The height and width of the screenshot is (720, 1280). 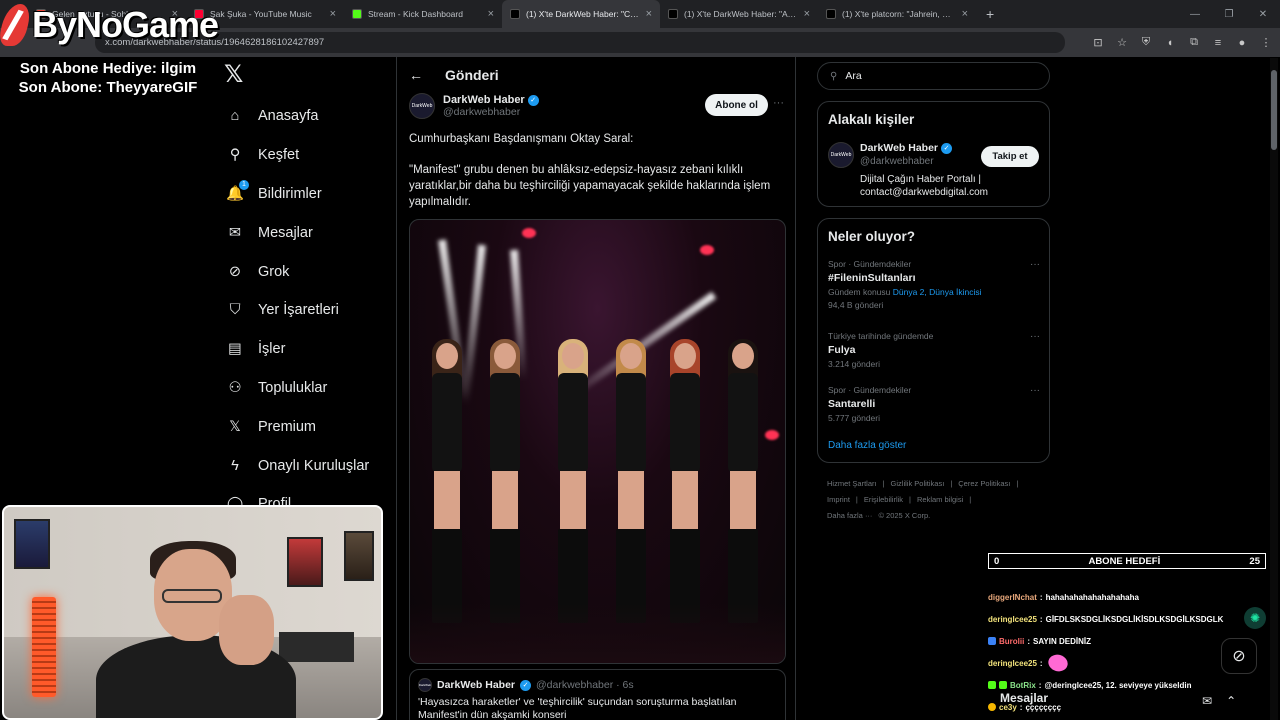 I want to click on page-scrollbar, so click(x=1274, y=389).